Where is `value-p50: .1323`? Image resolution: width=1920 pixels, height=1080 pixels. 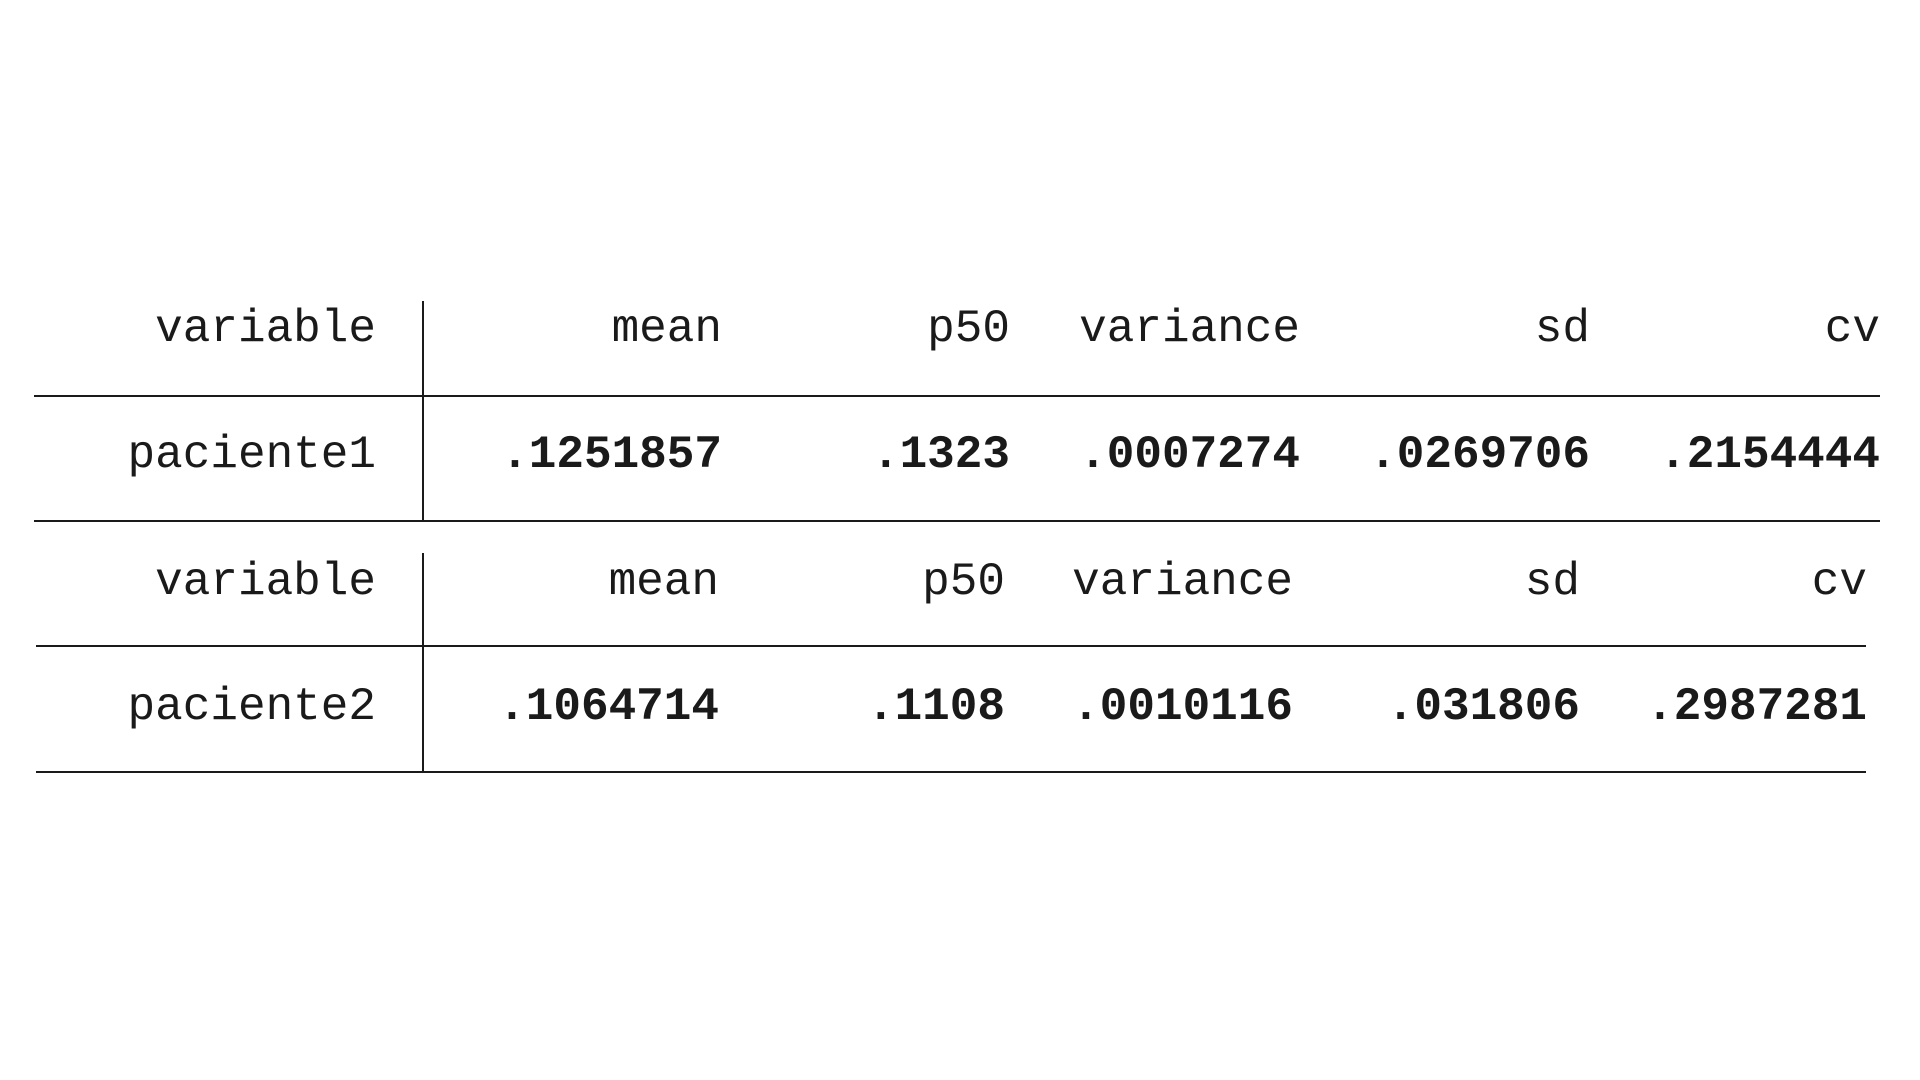 value-p50: .1323 is located at coordinates (940, 455).